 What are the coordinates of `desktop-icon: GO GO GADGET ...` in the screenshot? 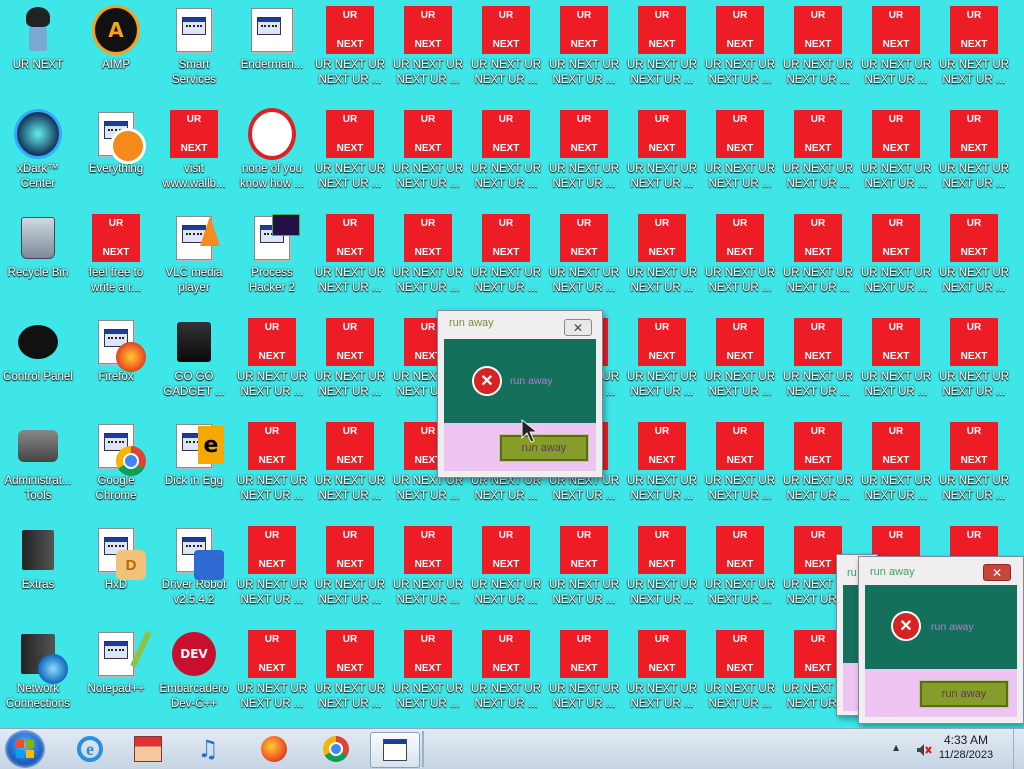 It's located at (194, 362).